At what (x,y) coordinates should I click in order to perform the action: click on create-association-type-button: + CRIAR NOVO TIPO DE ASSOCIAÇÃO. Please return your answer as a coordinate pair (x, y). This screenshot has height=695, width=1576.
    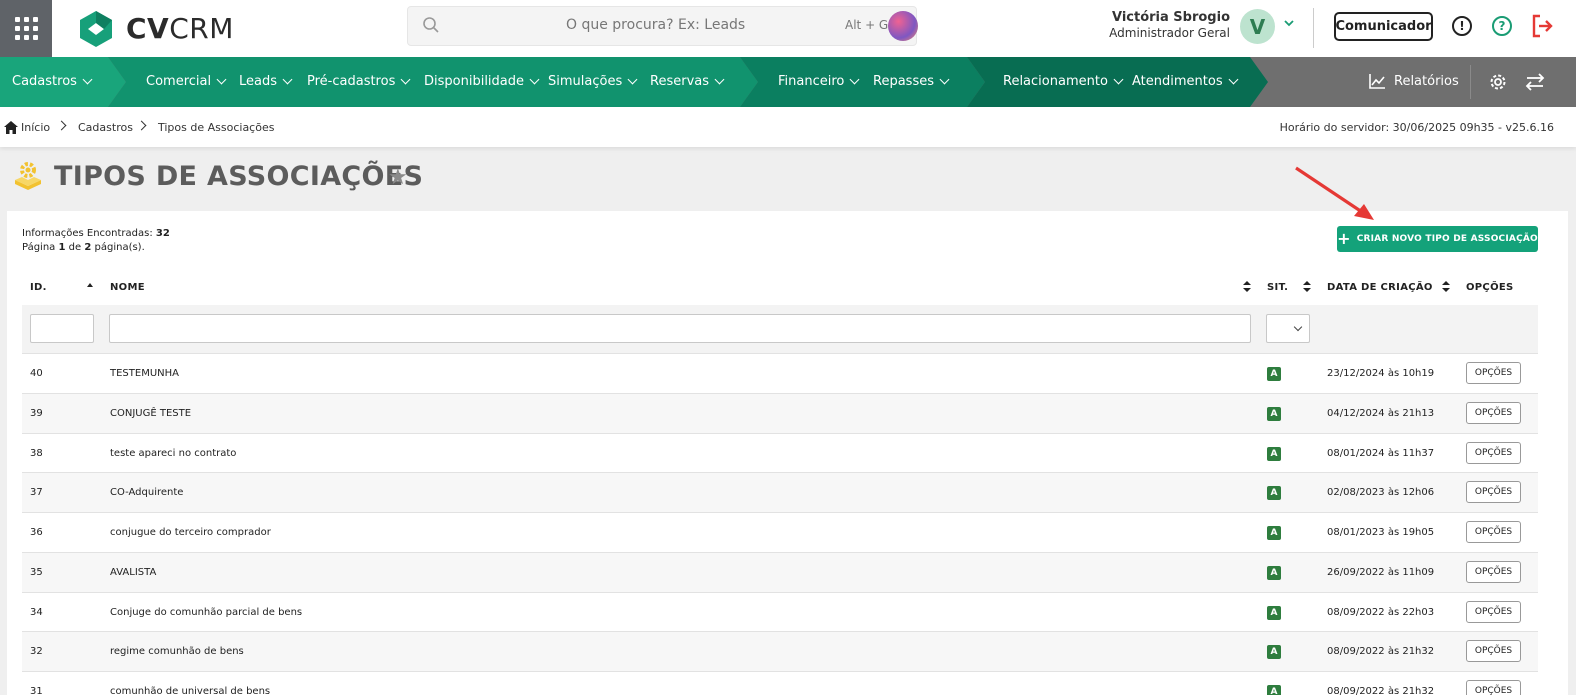
    Looking at the image, I should click on (1437, 239).